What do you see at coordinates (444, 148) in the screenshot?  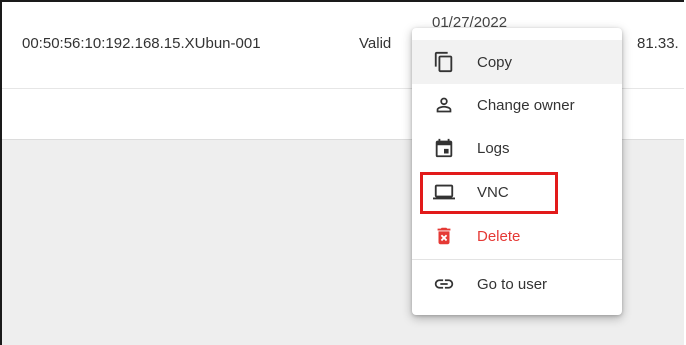 I see `calendar-icon` at bounding box center [444, 148].